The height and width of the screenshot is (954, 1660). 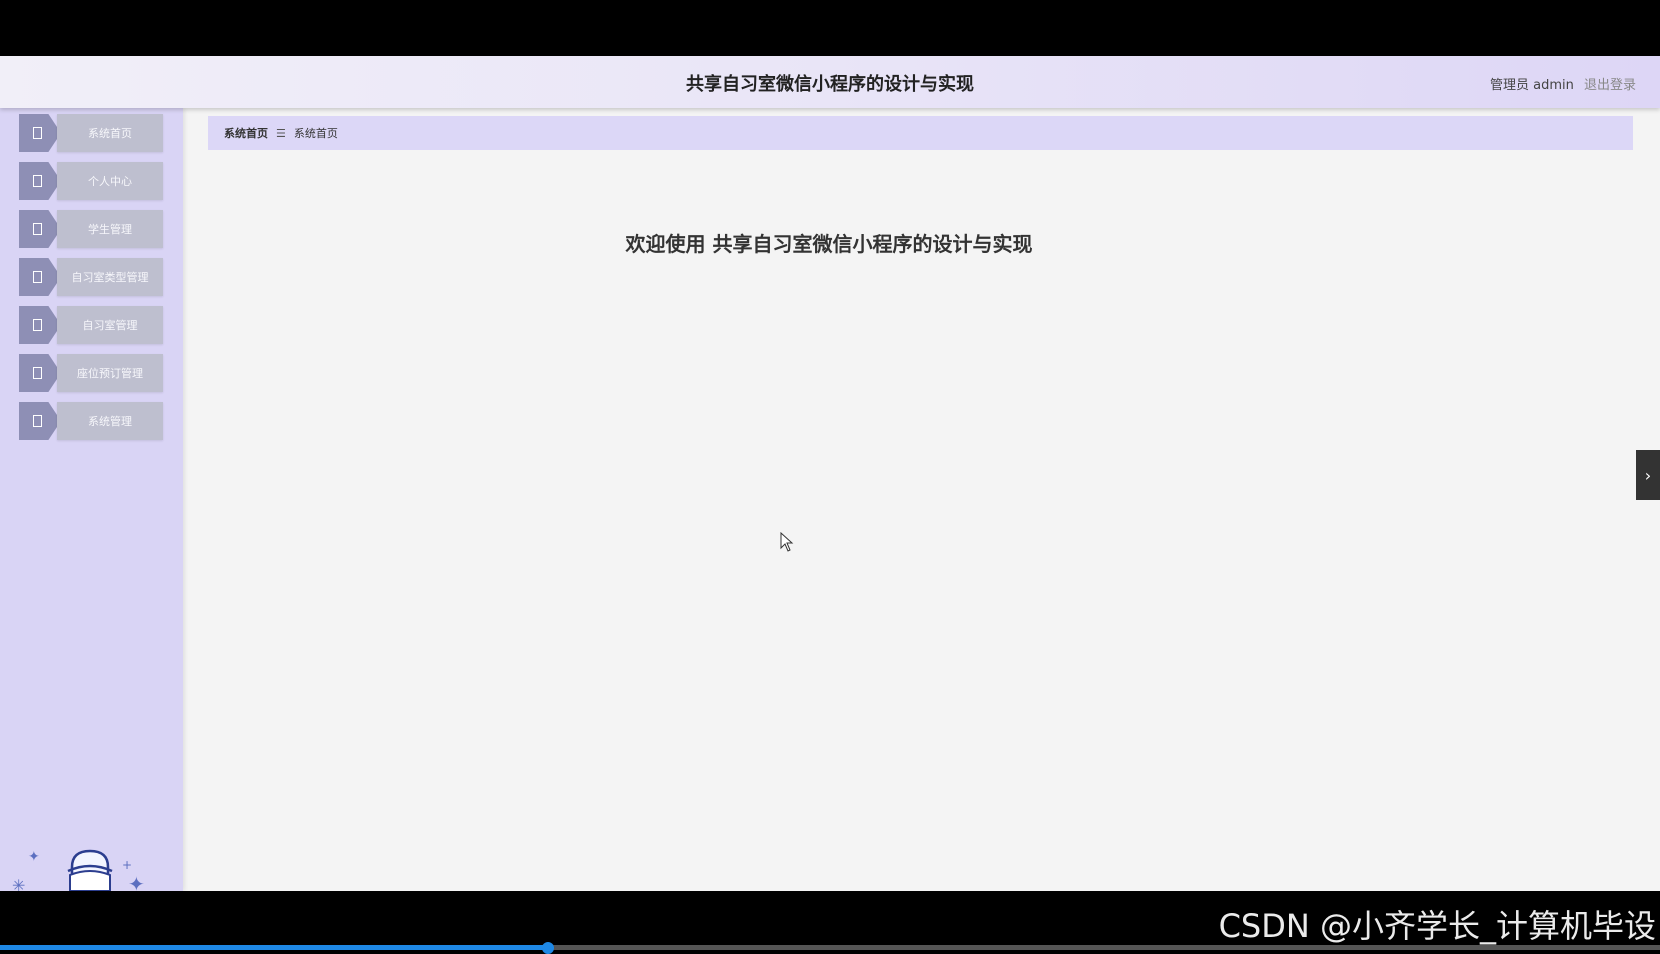 I want to click on breadcrumb: 系统首页 ☰ 系统首页, so click(x=920, y=133).